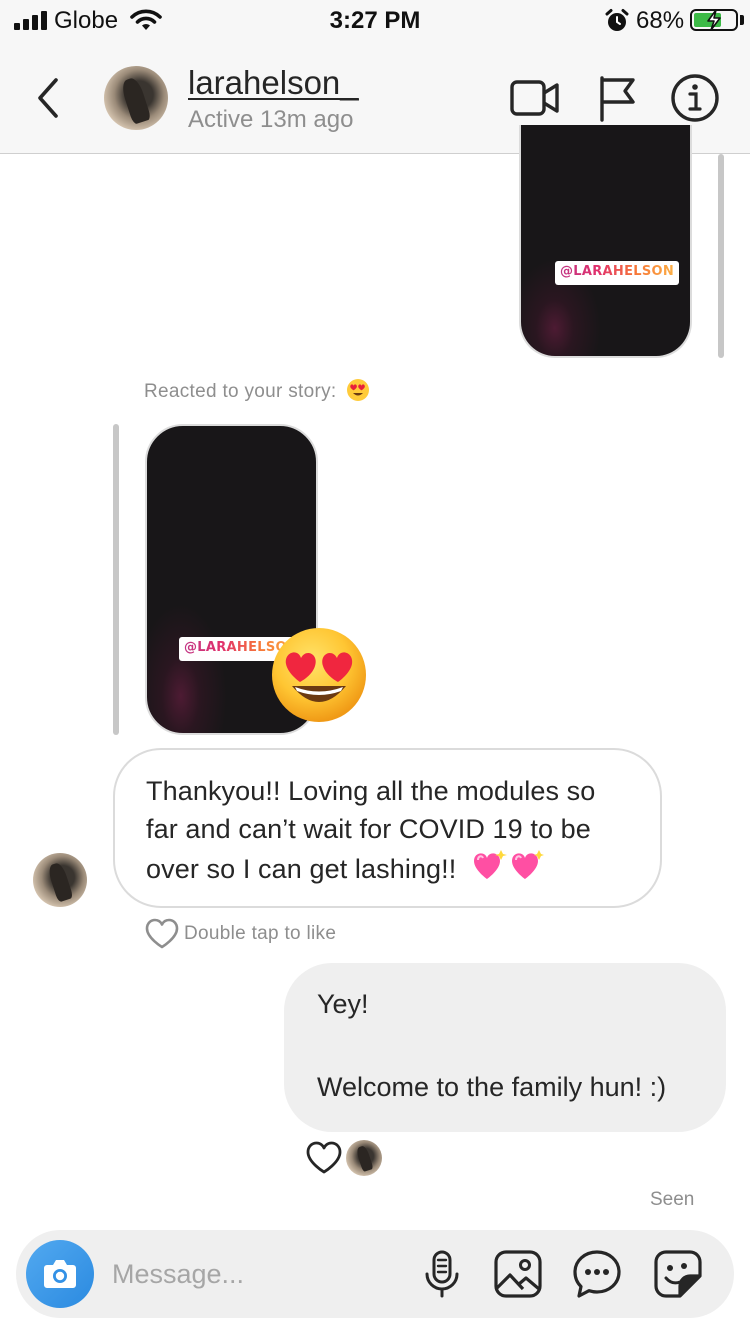 This screenshot has height=1334, width=750. Describe the element at coordinates (721, 256) in the screenshot. I see `story-reply-bar` at that location.